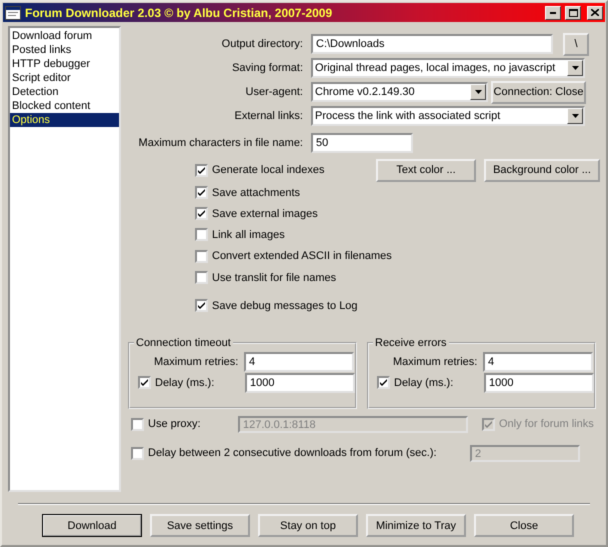 Image resolution: width=608 pixels, height=547 pixels. What do you see at coordinates (64, 120) in the screenshot?
I see `sidebar-item: Options` at bounding box center [64, 120].